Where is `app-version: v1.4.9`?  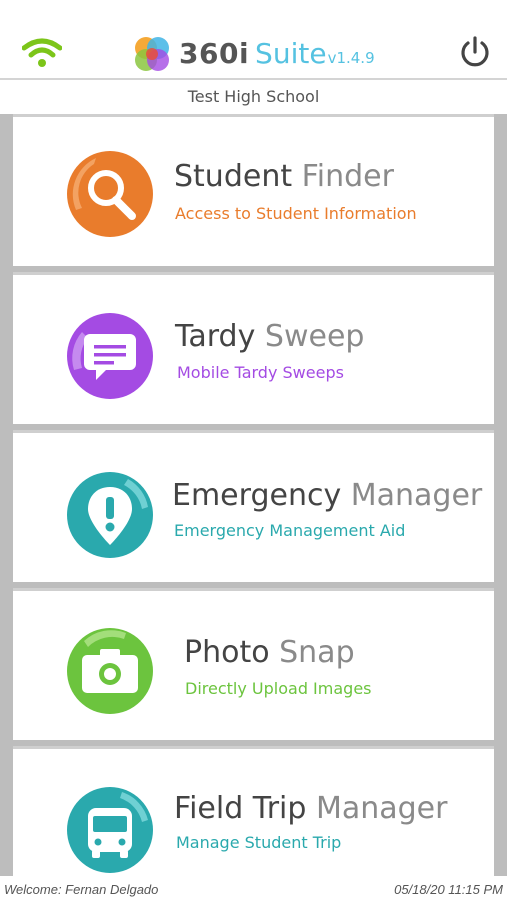 app-version: v1.4.9 is located at coordinates (351, 58).